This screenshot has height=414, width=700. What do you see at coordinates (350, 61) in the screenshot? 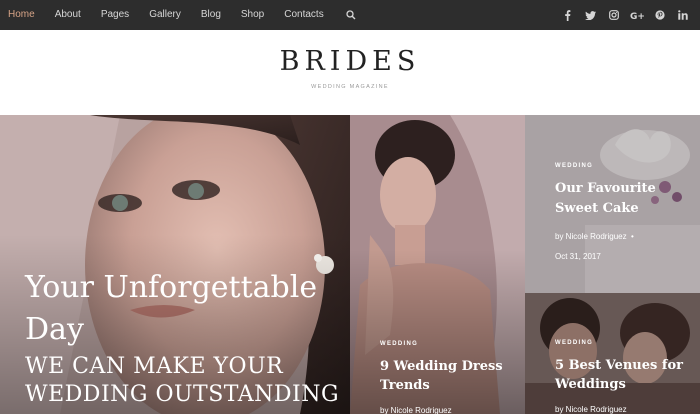
I see `site-logo: BRIDES` at bounding box center [350, 61].